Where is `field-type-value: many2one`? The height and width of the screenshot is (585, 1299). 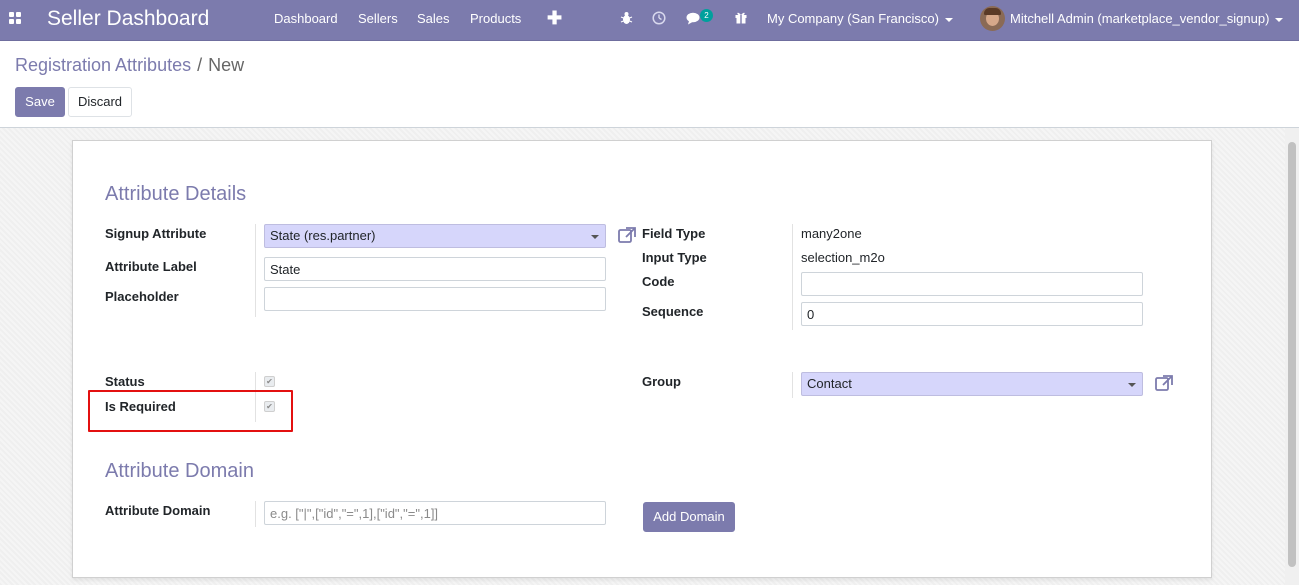 field-type-value: many2one is located at coordinates (831, 233).